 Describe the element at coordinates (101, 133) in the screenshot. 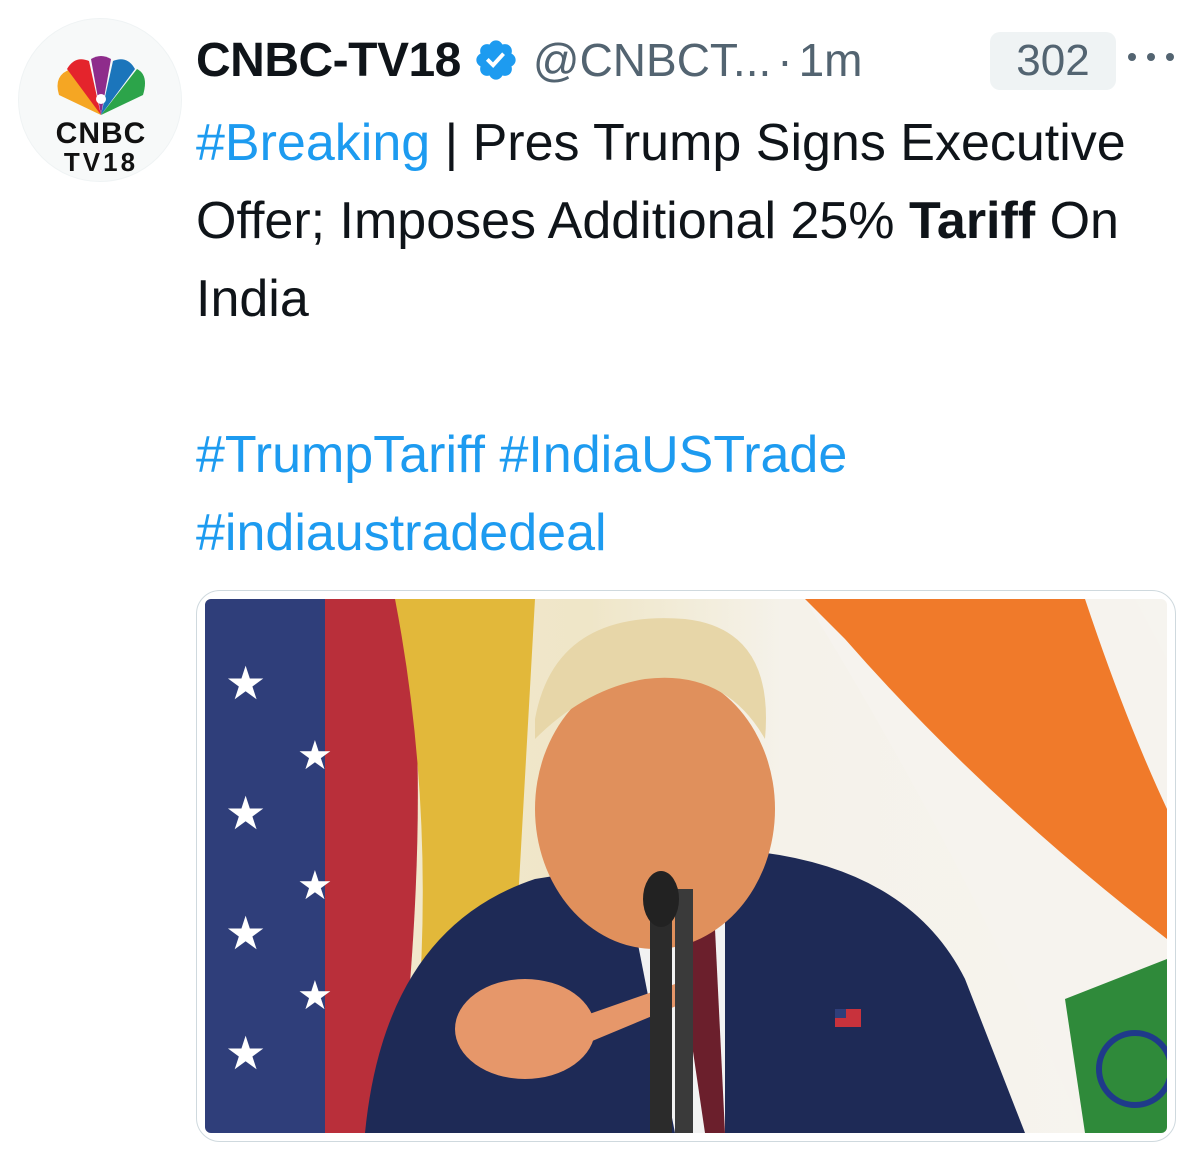

I see `avatar-text-cnbc: CNBC` at that location.